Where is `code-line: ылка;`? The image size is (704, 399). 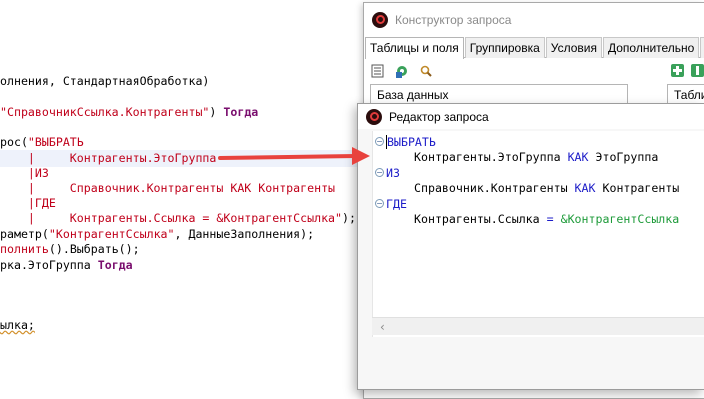 code-line: ылка; is located at coordinates (17, 325).